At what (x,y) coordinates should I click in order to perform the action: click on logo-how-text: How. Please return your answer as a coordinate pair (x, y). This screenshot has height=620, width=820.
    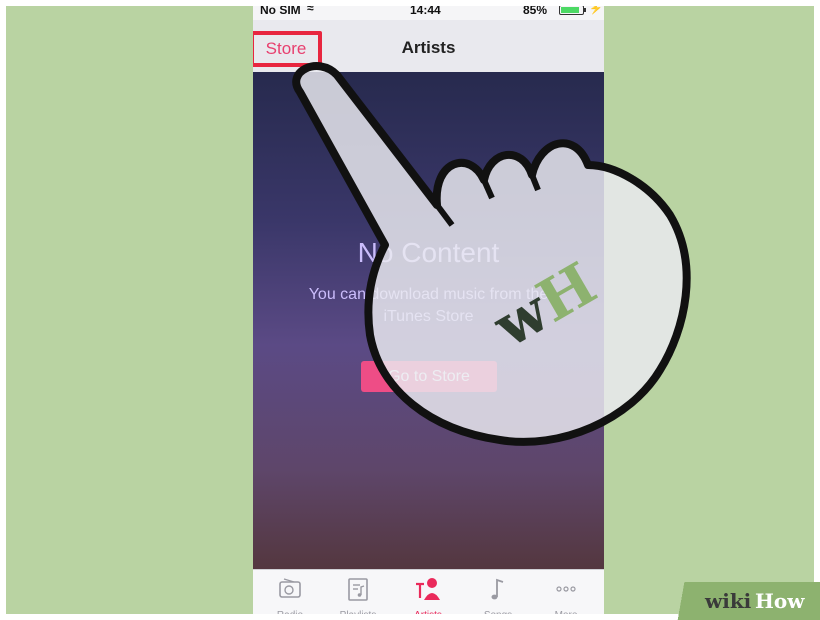
    Looking at the image, I should click on (780, 601).